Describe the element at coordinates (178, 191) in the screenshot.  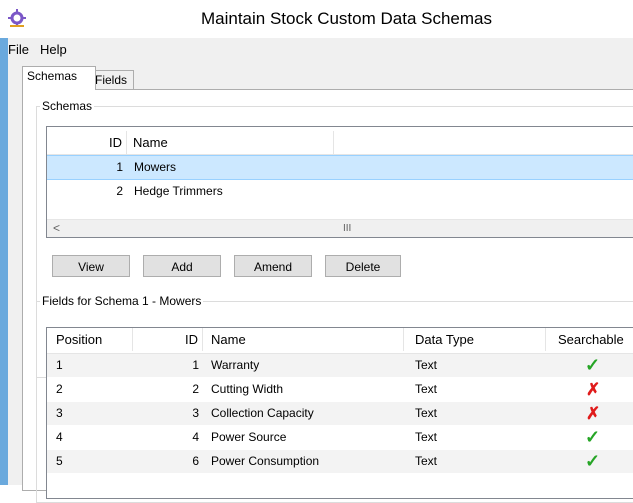
I see `schema-name-cell: Hedge Trimmers` at that location.